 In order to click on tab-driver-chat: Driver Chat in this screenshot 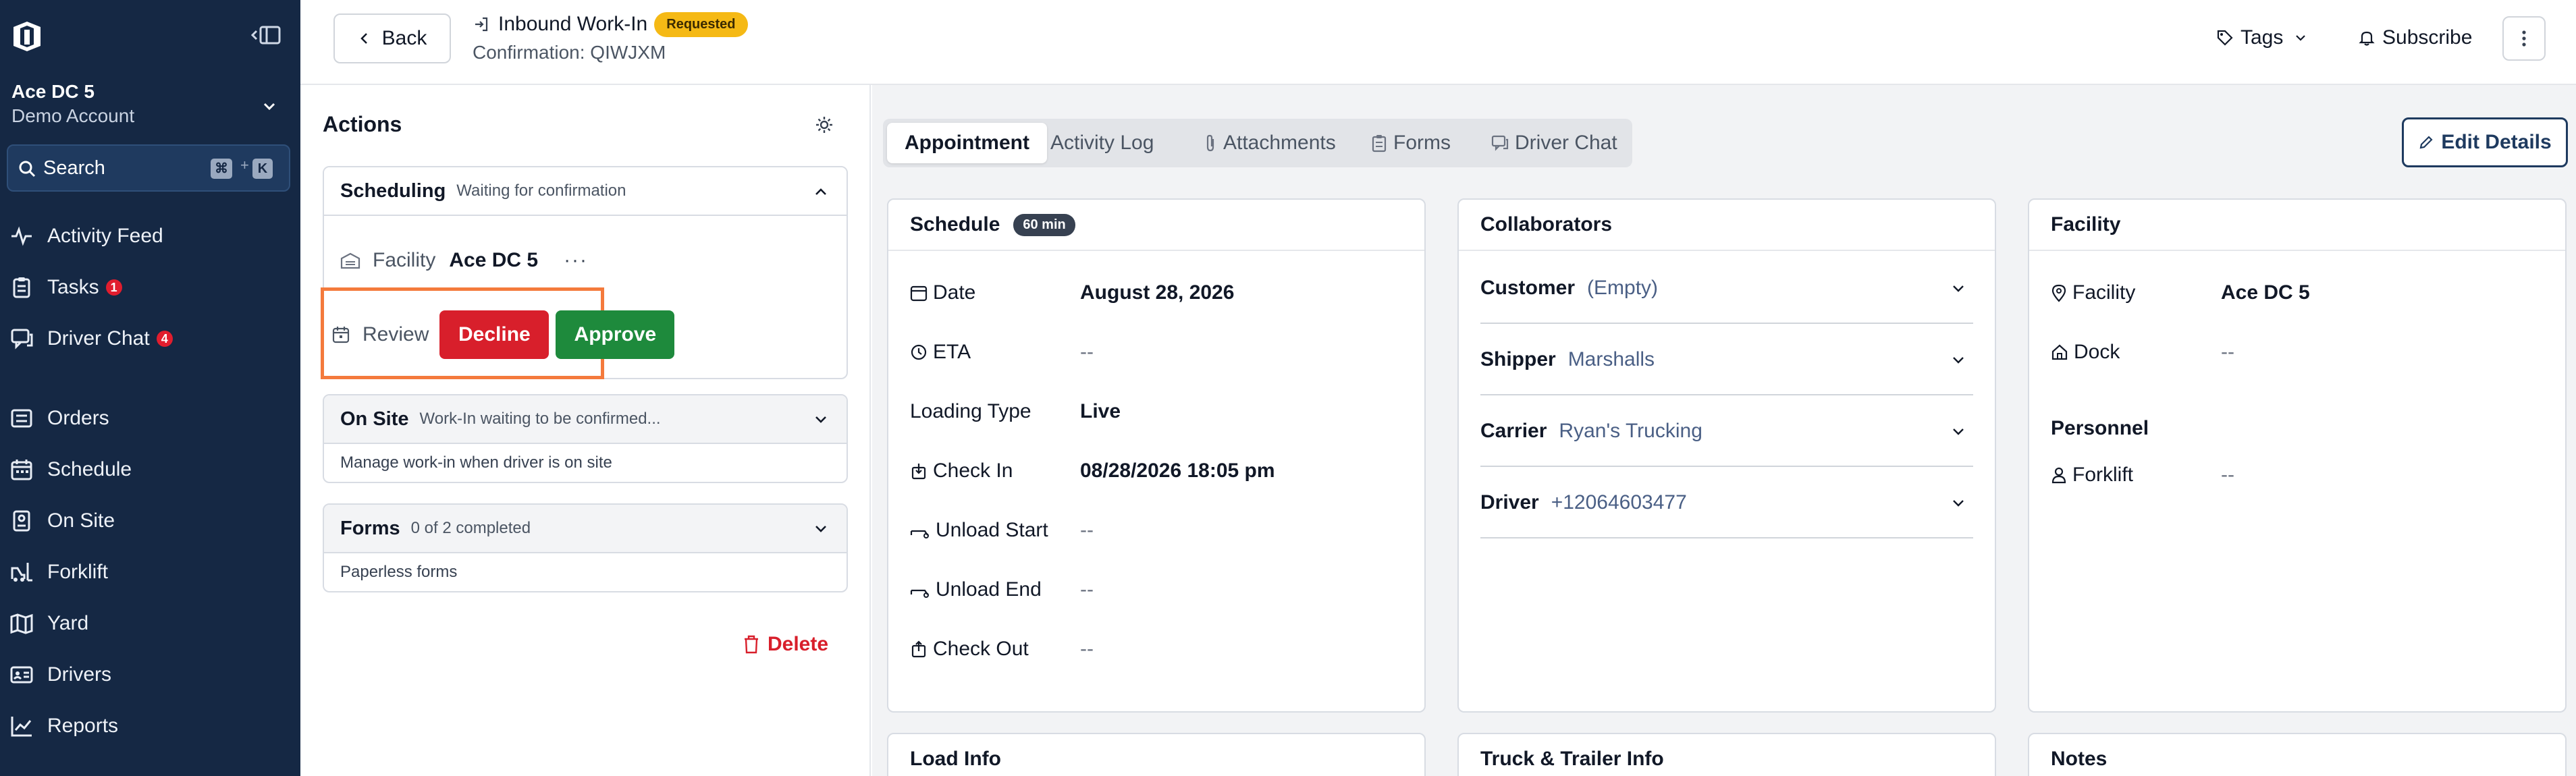, I will do `click(1554, 143)`.